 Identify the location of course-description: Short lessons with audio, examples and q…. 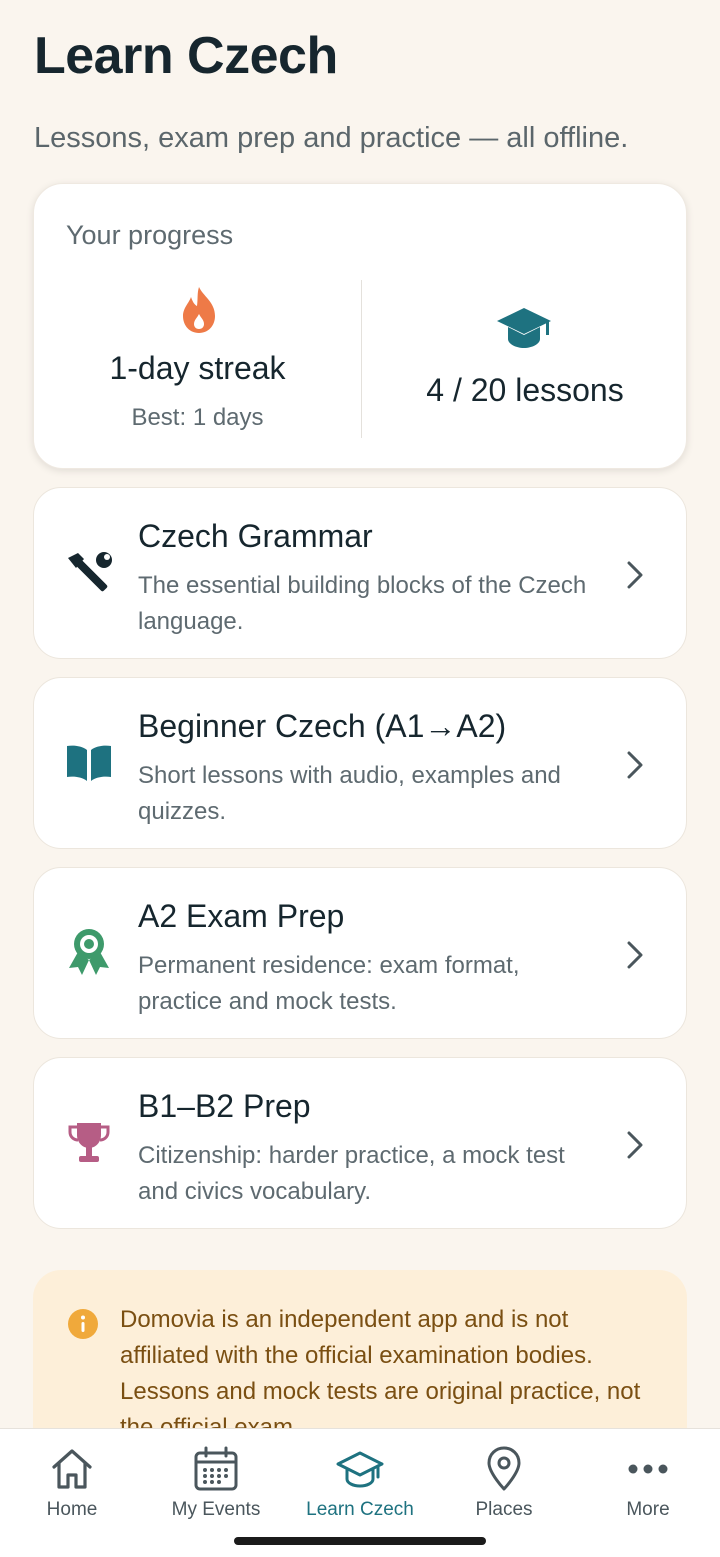
(349, 793).